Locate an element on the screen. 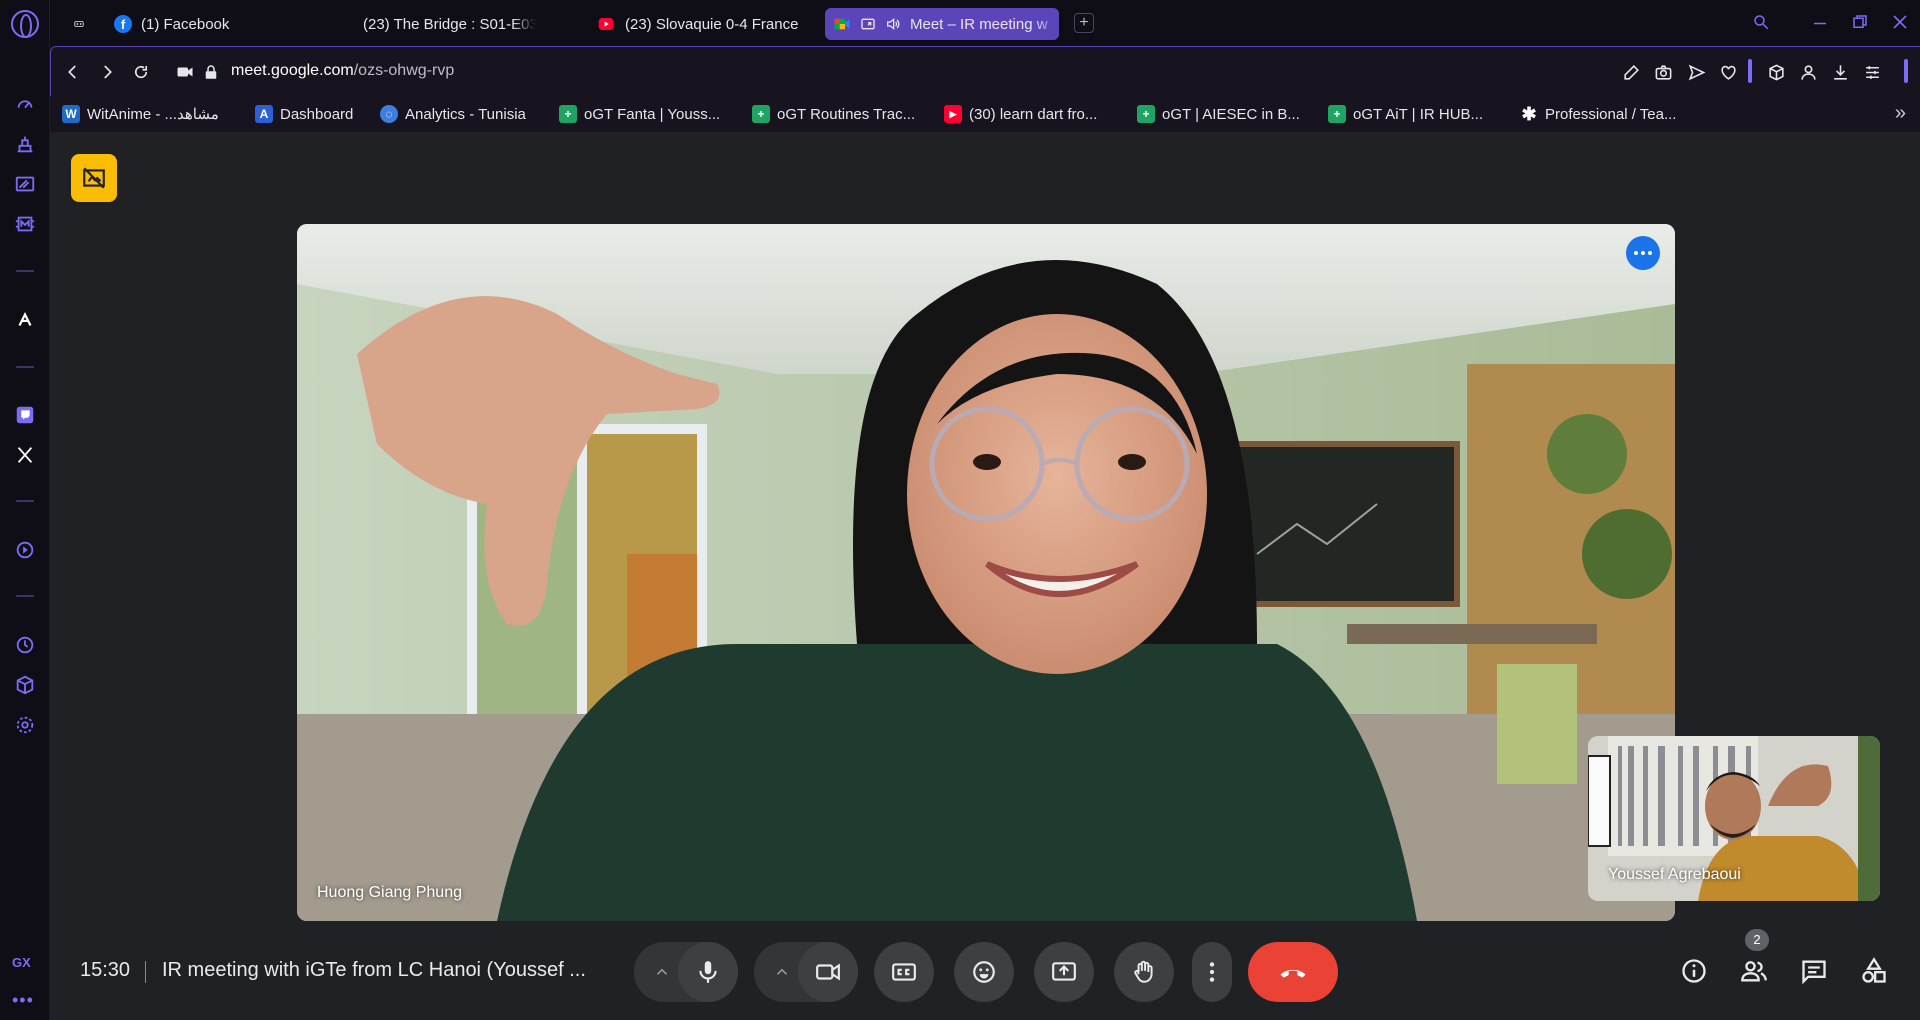 This screenshot has width=1920, height=1020. easy-setup-icon is located at coordinates (1872, 72).